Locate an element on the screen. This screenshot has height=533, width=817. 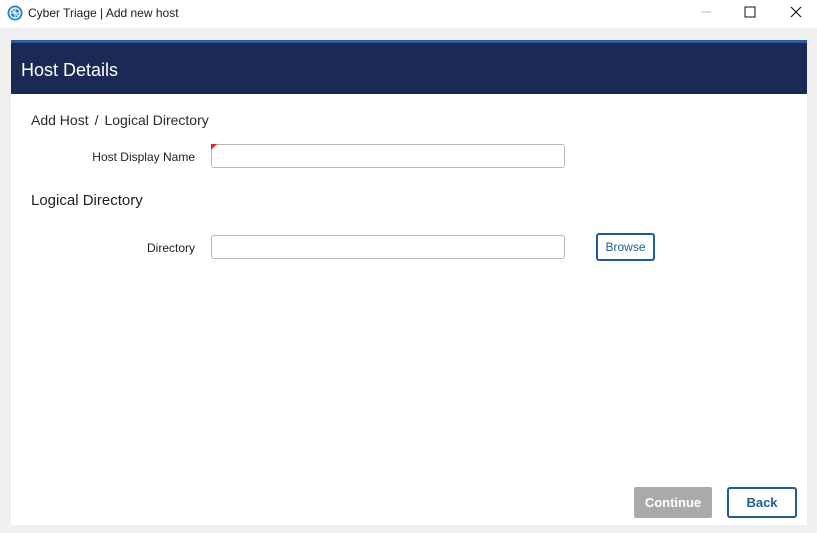
close-button is located at coordinates (795, 14).